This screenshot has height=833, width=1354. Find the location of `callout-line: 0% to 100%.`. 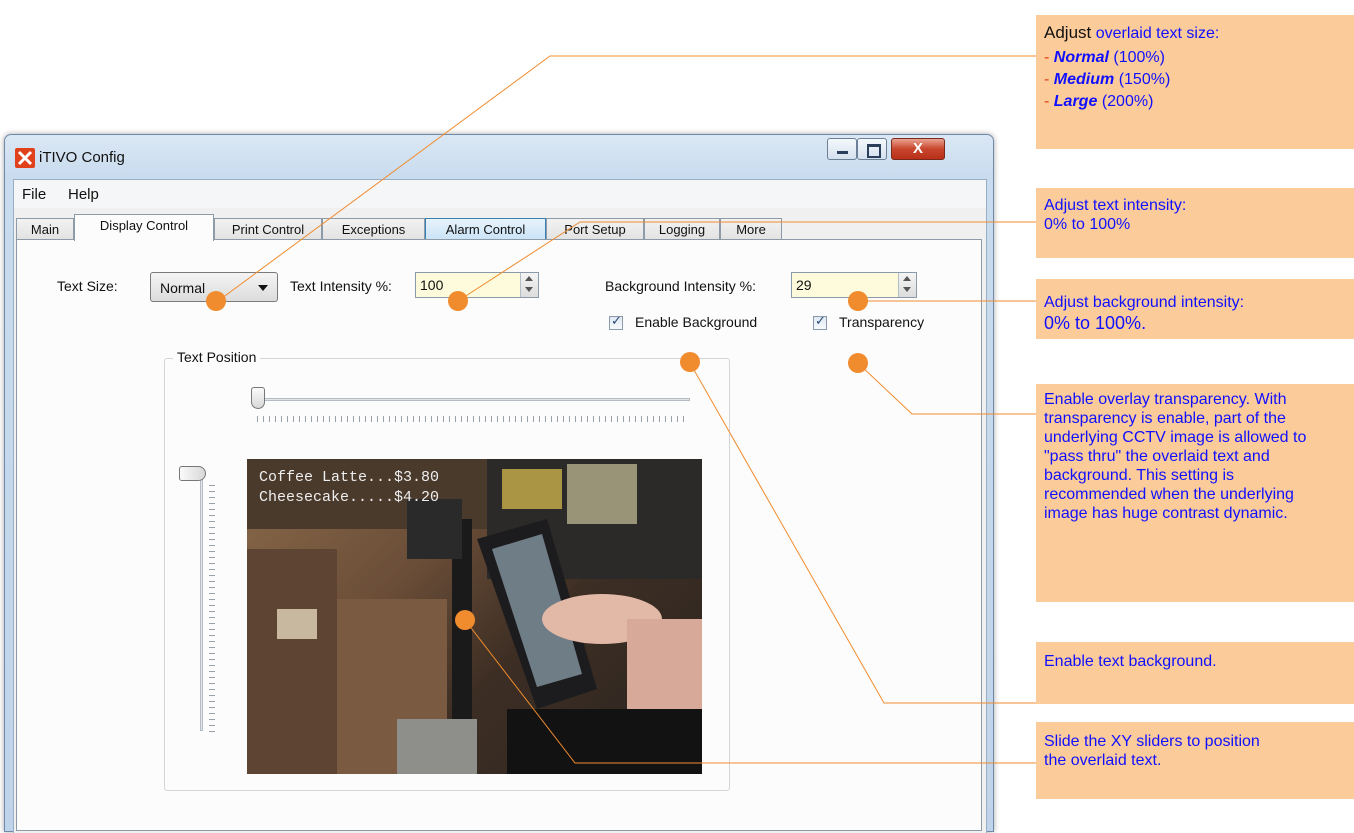

callout-line: 0% to 100%. is located at coordinates (1095, 323).